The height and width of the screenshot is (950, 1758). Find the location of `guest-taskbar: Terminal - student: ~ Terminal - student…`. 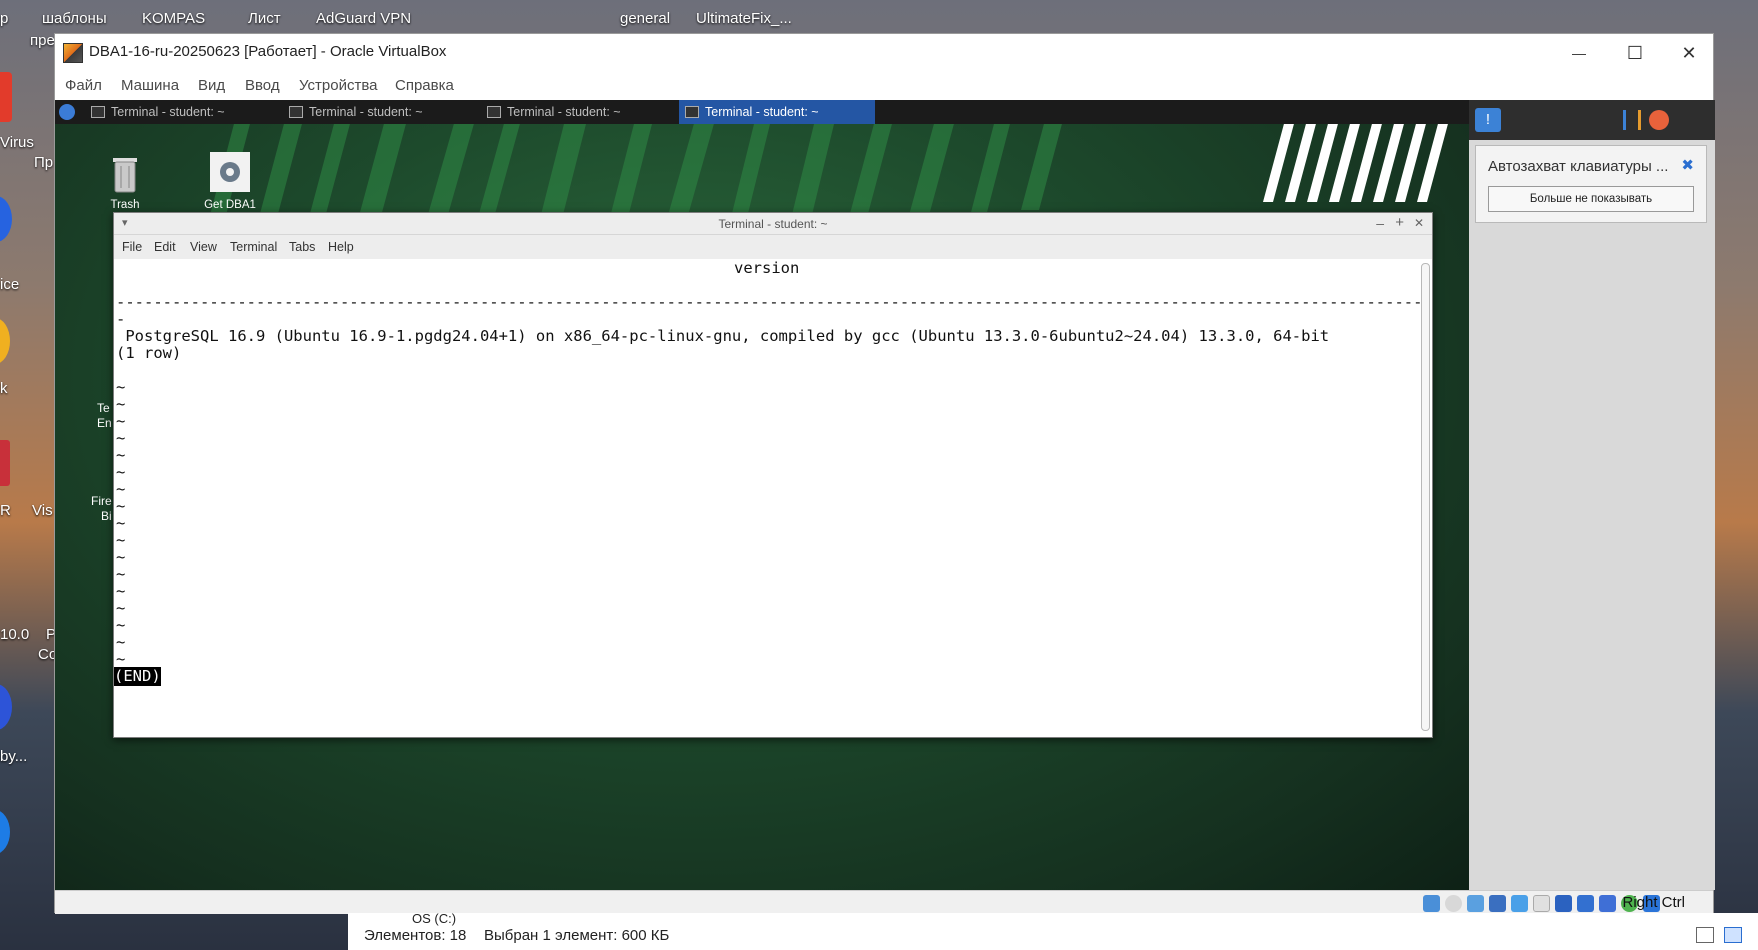

guest-taskbar: Terminal - student: ~ Terminal - student… is located at coordinates (762, 112).